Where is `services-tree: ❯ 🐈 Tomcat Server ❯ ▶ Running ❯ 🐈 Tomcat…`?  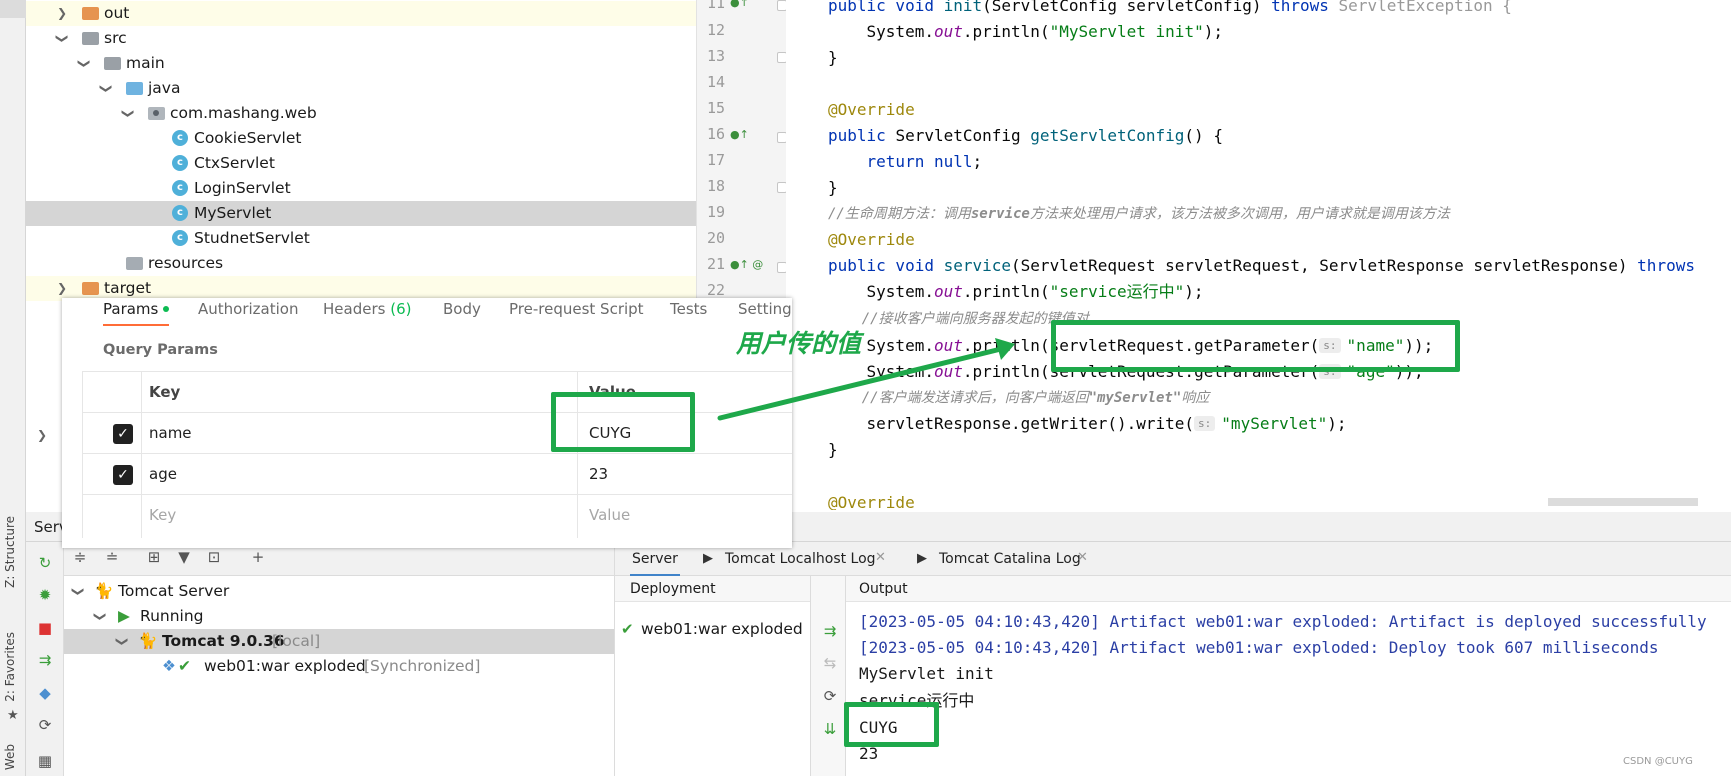
services-tree: ❯ 🐈 Tomcat Server ❯ ▶ Running ❯ 🐈 Tomcat… is located at coordinates (339, 676).